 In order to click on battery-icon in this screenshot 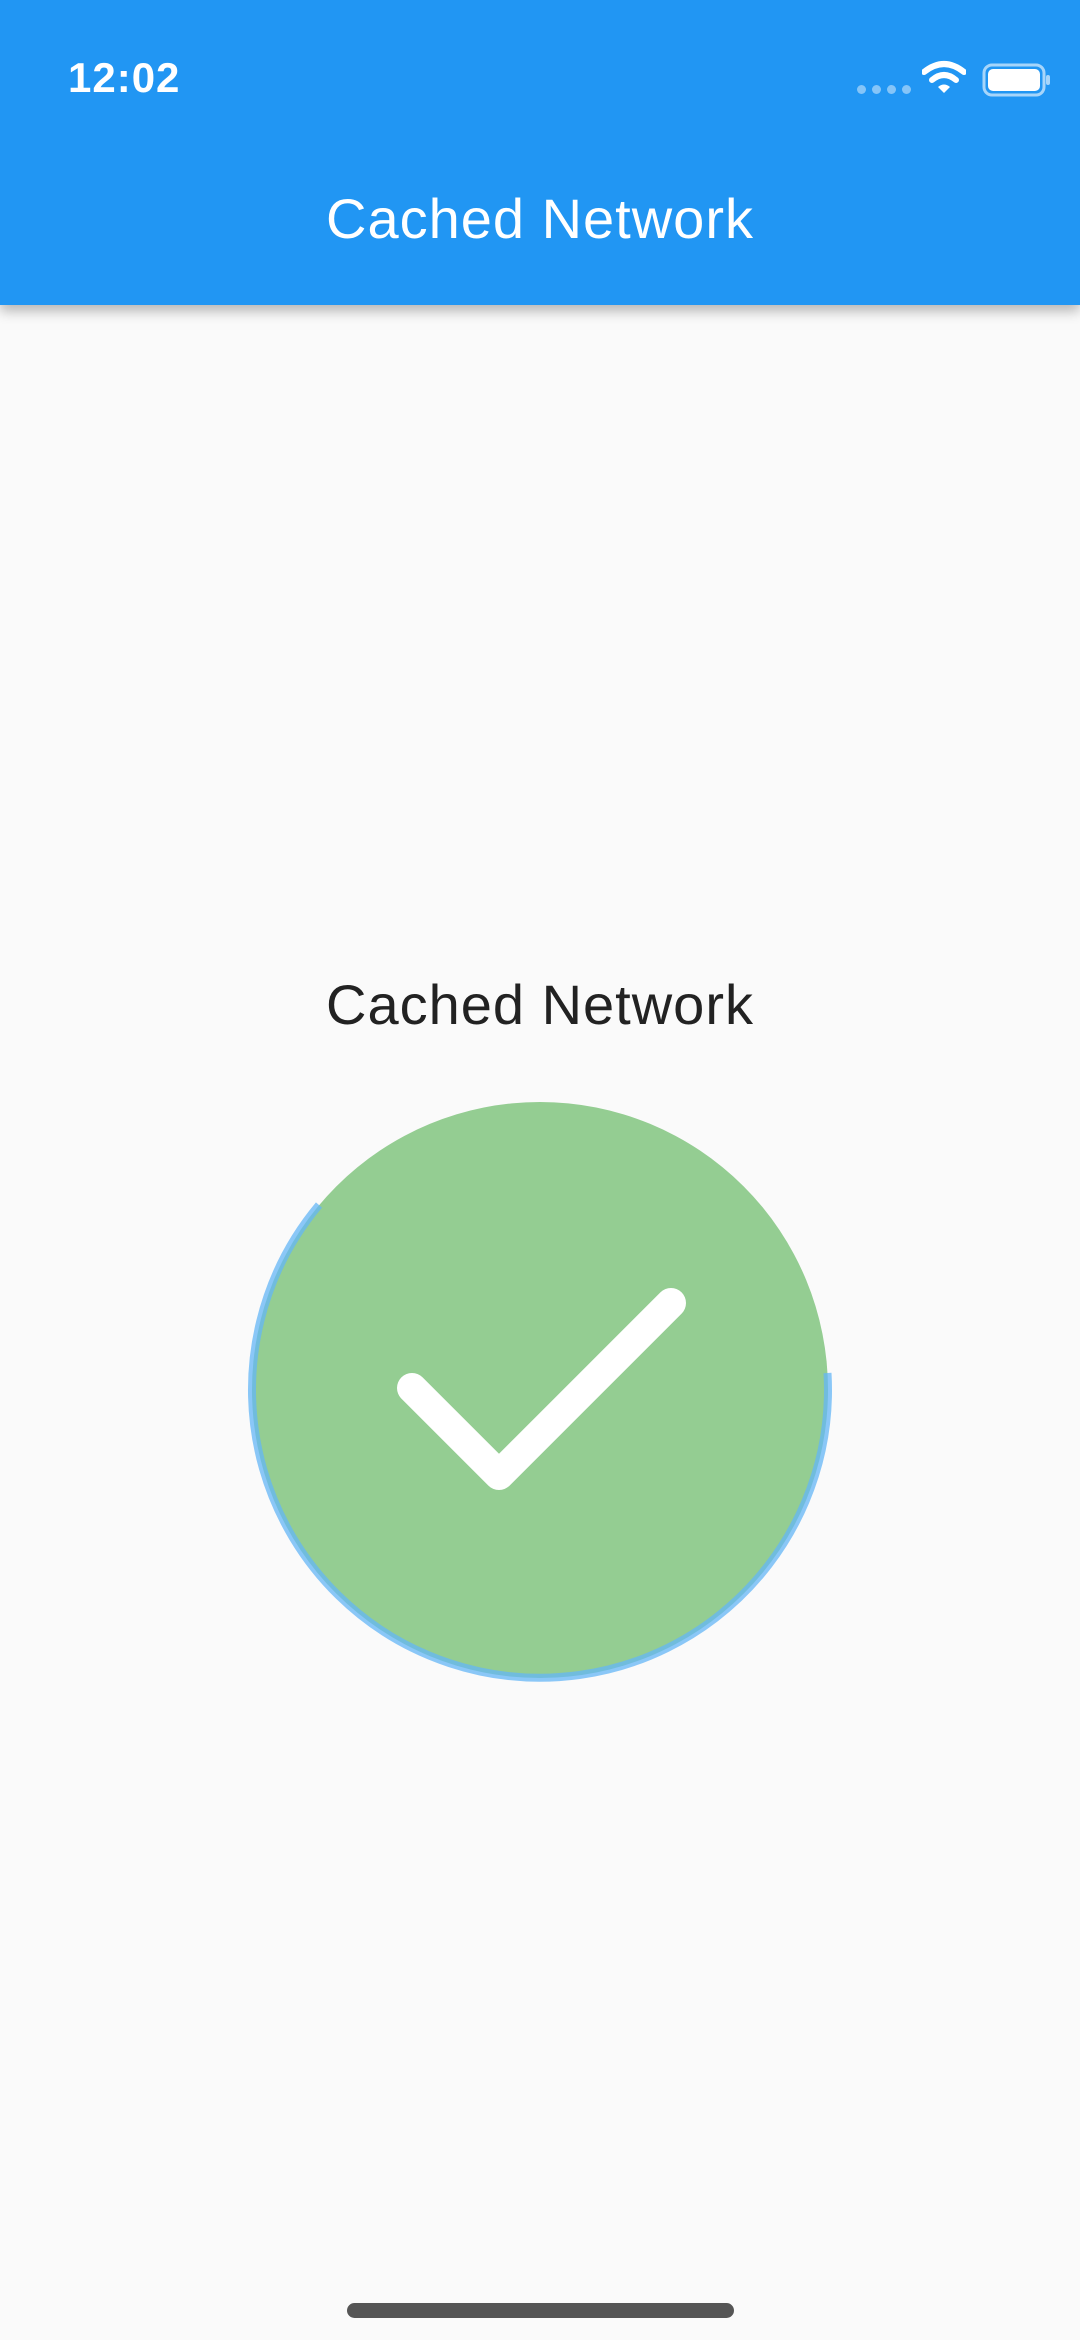, I will do `click(1016, 80)`.